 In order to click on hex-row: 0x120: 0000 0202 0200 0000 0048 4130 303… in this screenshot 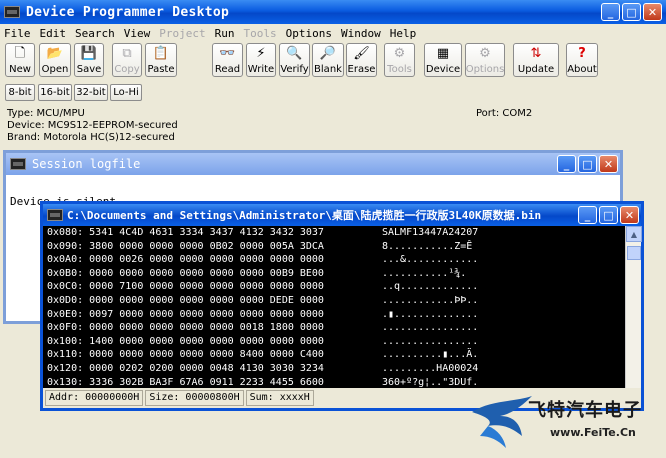, I will do `click(334, 369)`.